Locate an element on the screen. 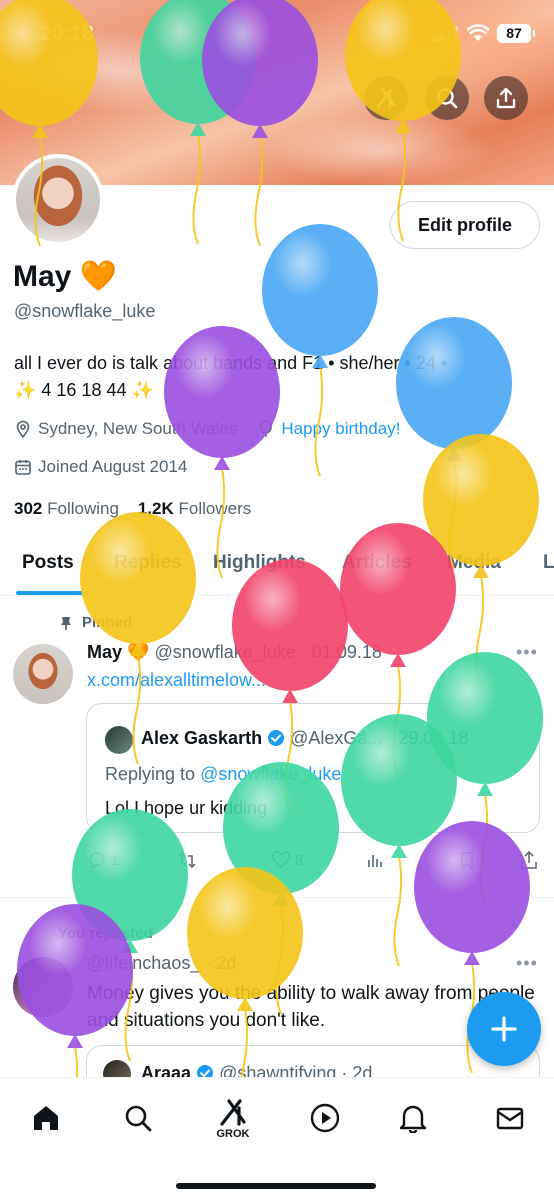  like-button: 8 is located at coordinates (287, 860).